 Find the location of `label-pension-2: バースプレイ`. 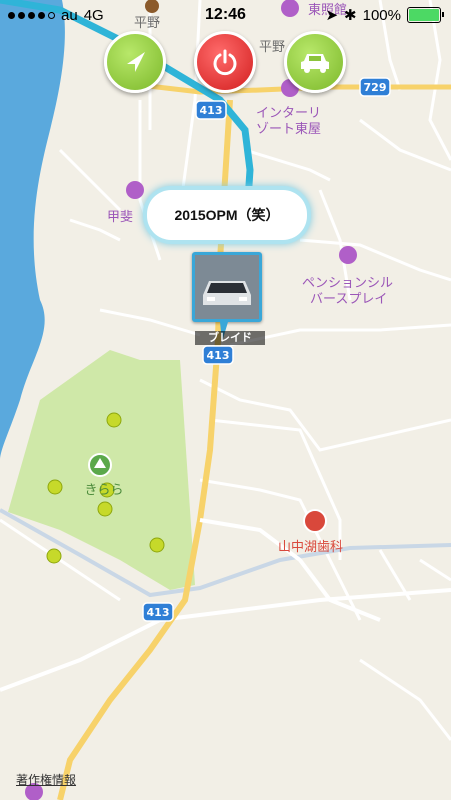

label-pension-2: バースプレイ is located at coordinates (348, 299).